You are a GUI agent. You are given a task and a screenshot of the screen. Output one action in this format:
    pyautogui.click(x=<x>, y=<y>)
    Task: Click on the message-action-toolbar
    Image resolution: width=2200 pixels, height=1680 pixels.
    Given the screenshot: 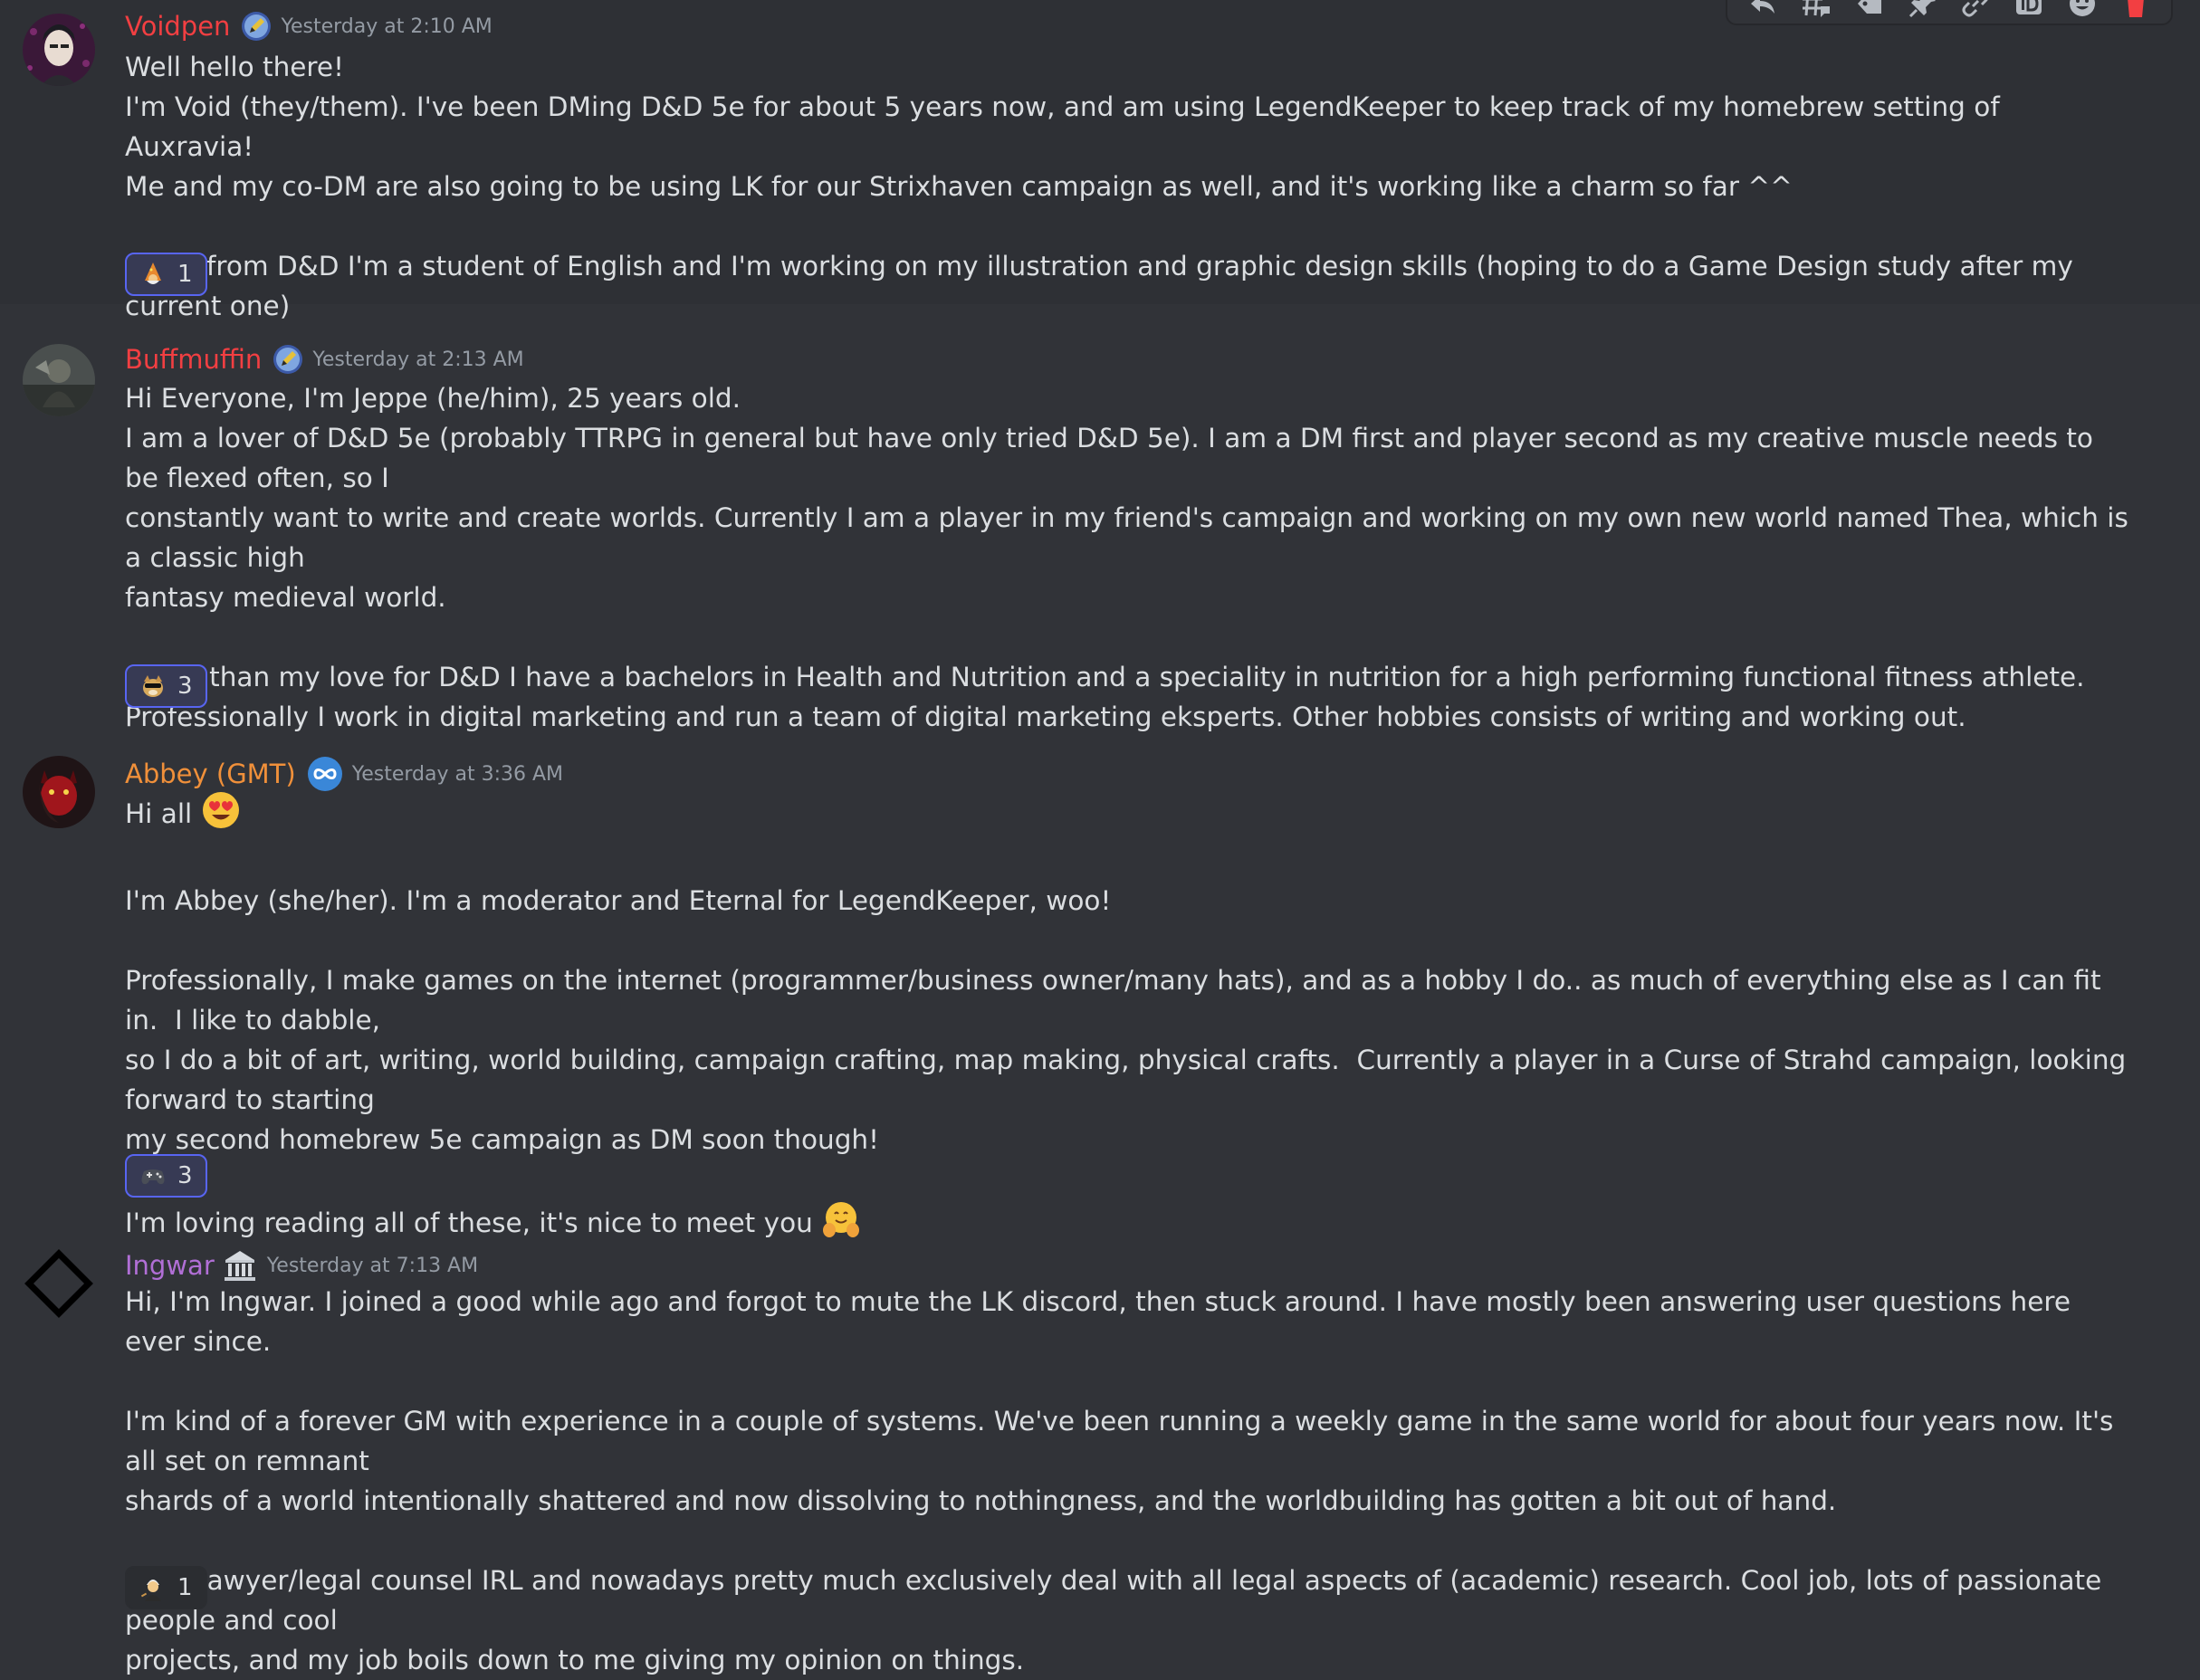 What is the action you would take?
    pyautogui.click(x=1949, y=12)
    